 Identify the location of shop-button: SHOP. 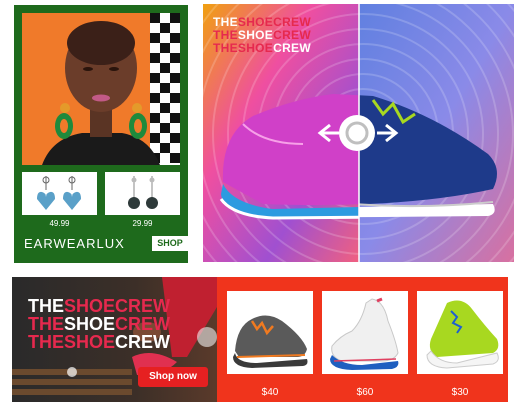
(170, 243).